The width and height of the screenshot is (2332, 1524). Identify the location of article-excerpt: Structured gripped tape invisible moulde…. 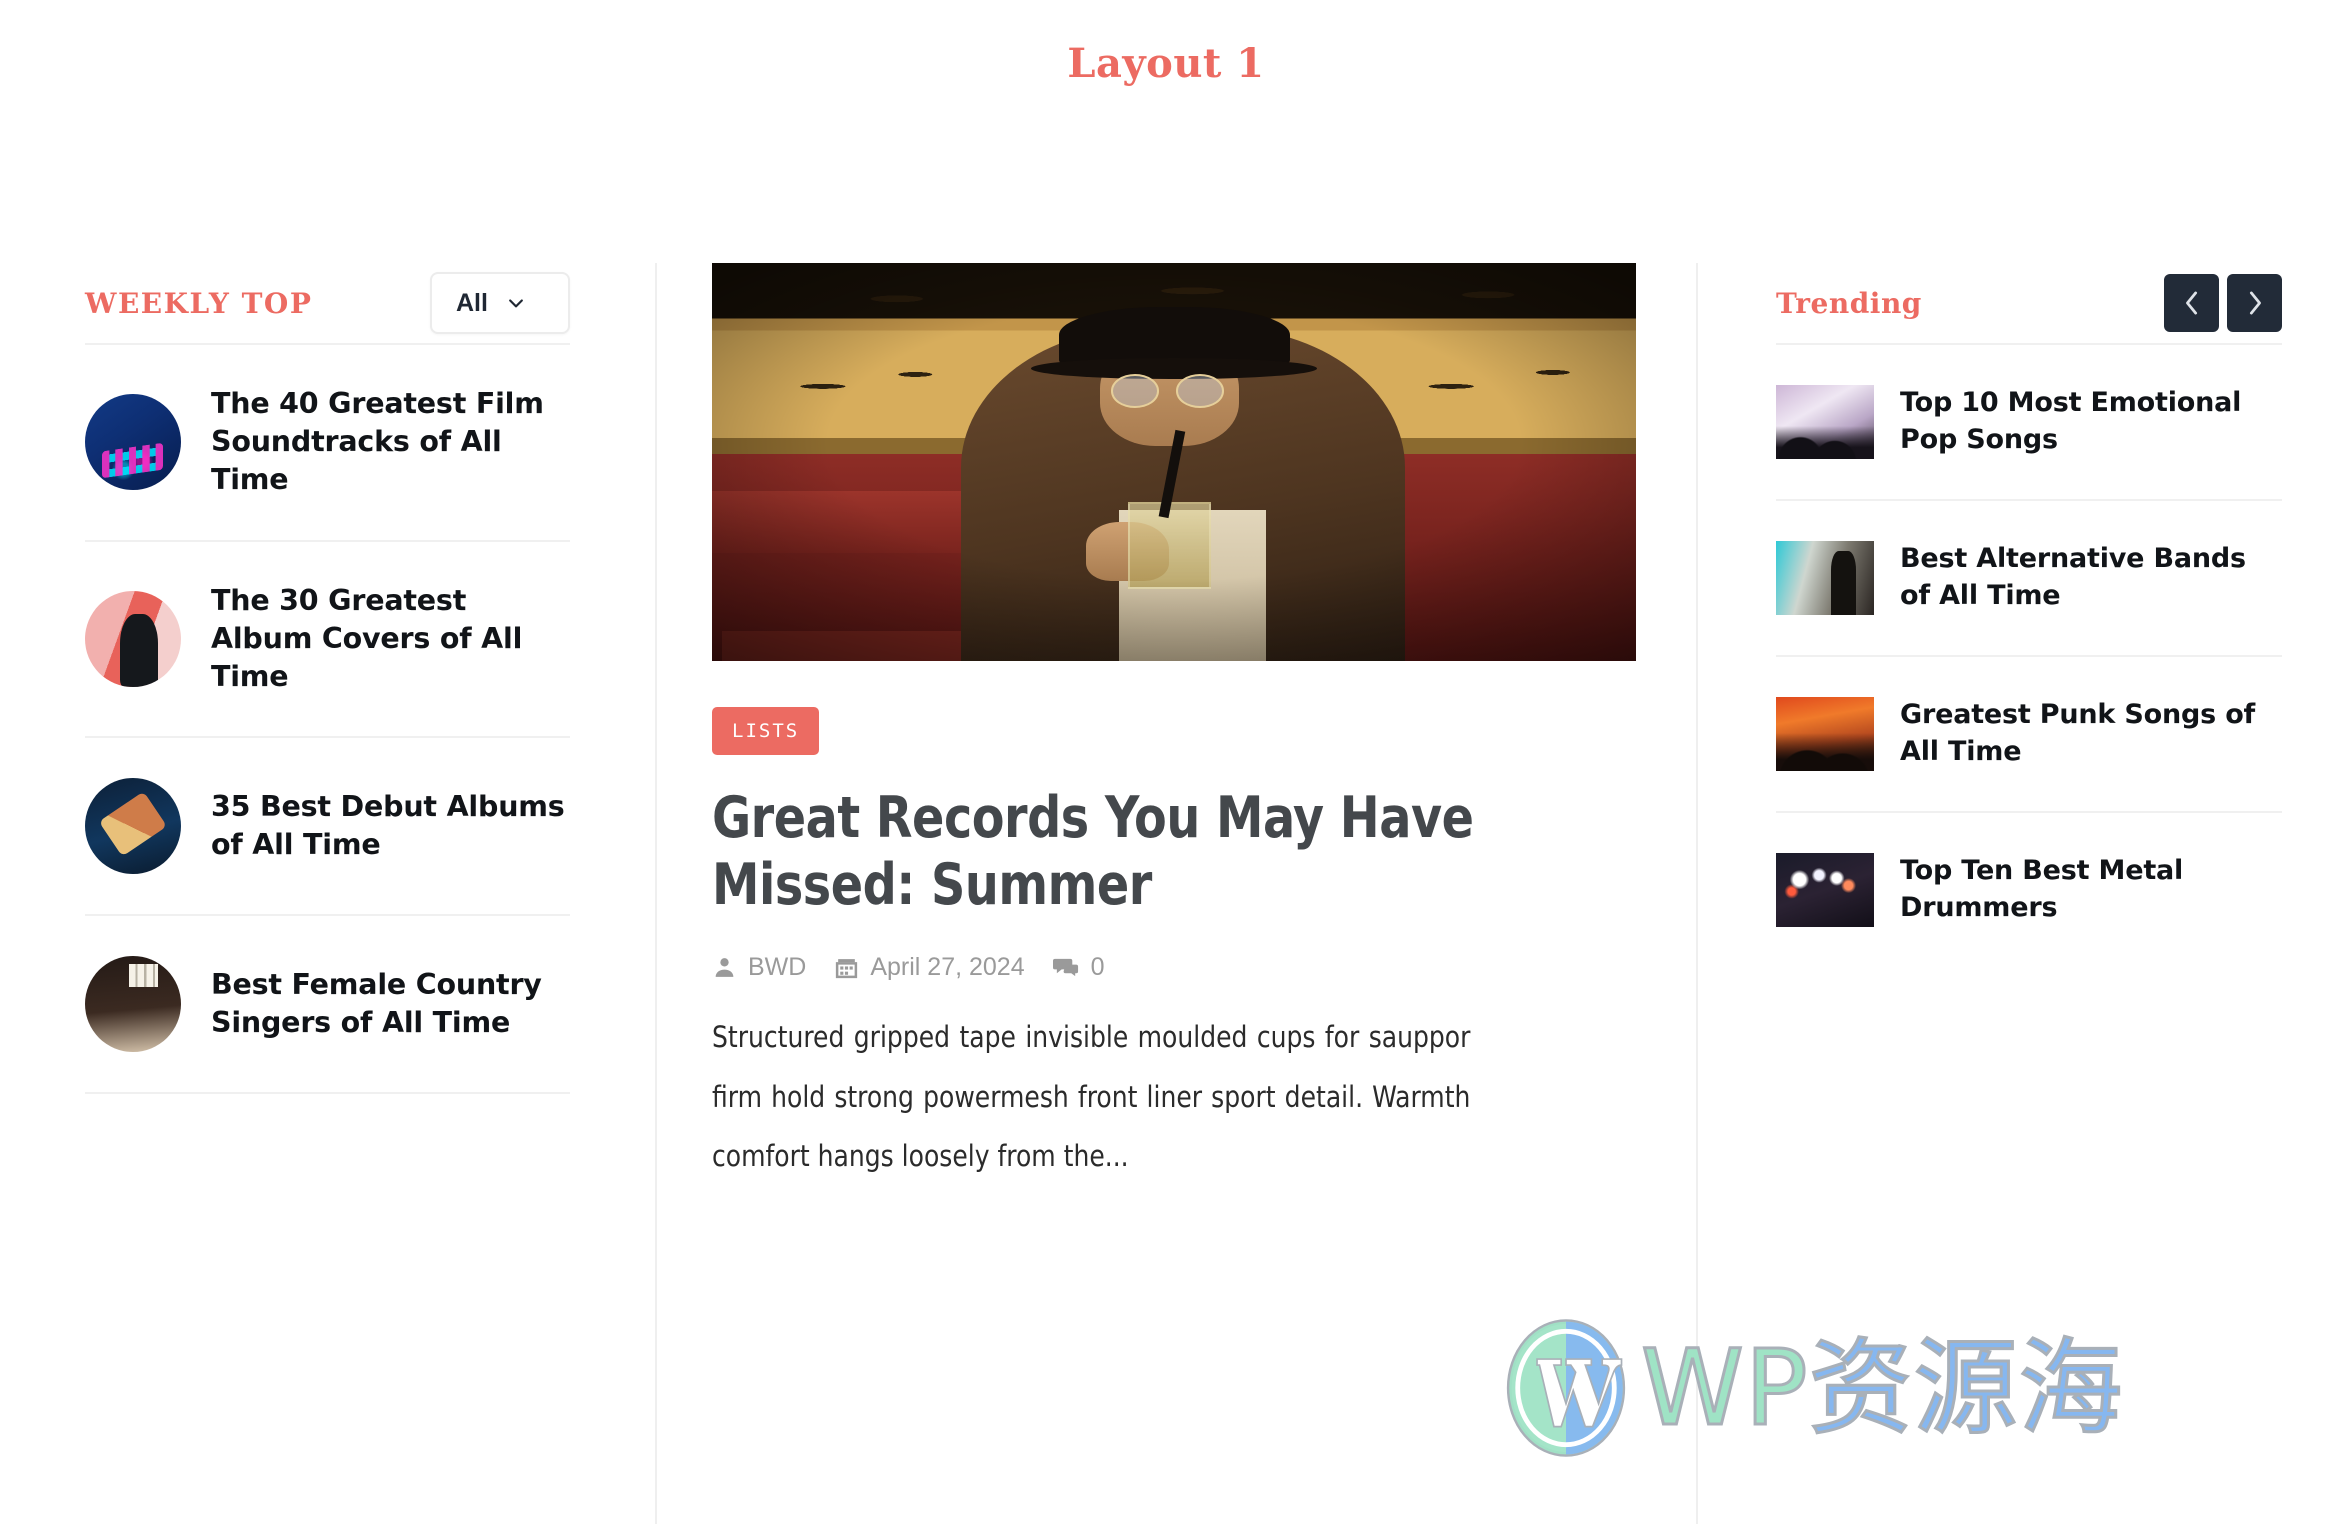
(1091, 1097).